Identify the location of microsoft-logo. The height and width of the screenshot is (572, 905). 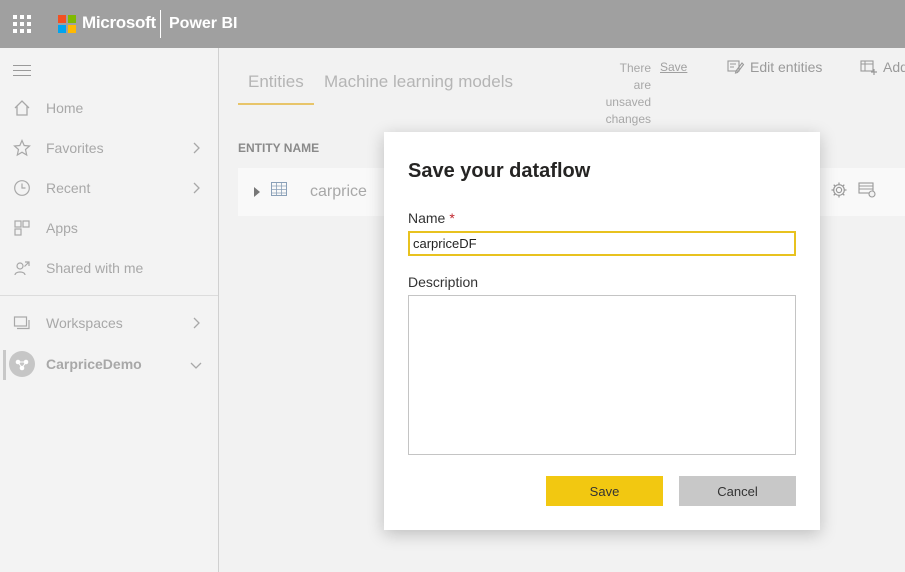
(67, 24).